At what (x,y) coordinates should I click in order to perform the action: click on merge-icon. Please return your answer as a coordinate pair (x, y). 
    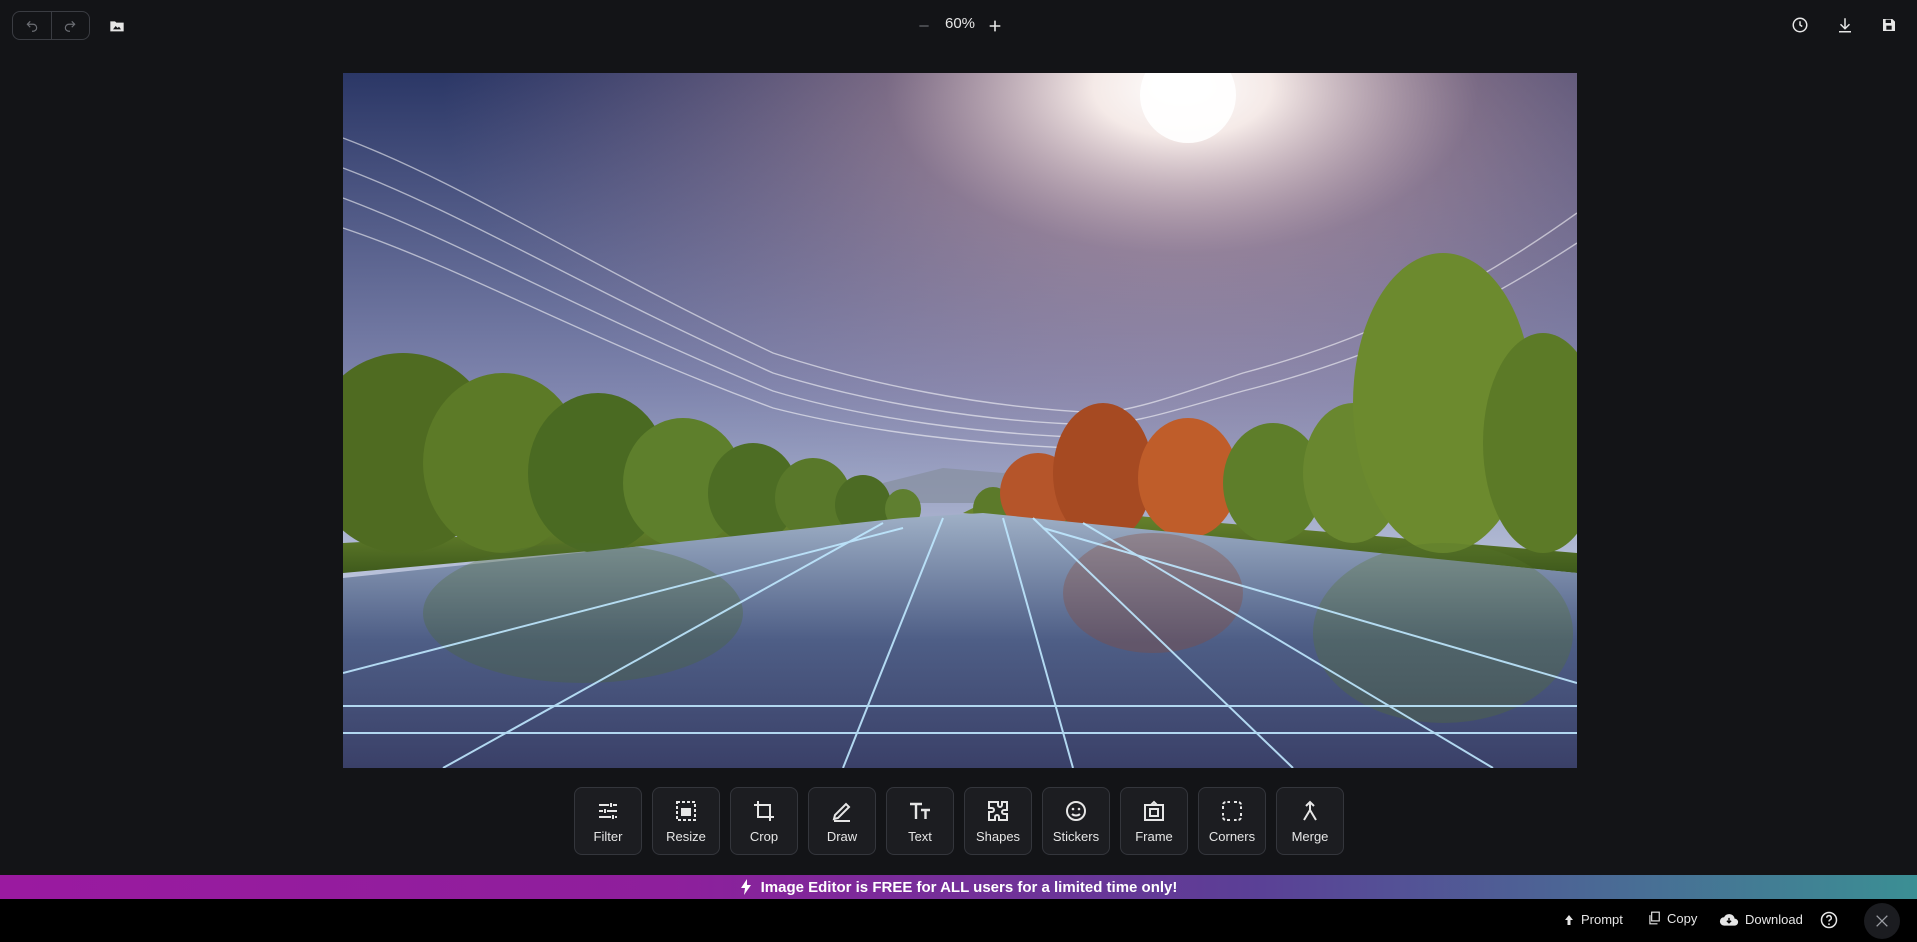
    Looking at the image, I should click on (1310, 810).